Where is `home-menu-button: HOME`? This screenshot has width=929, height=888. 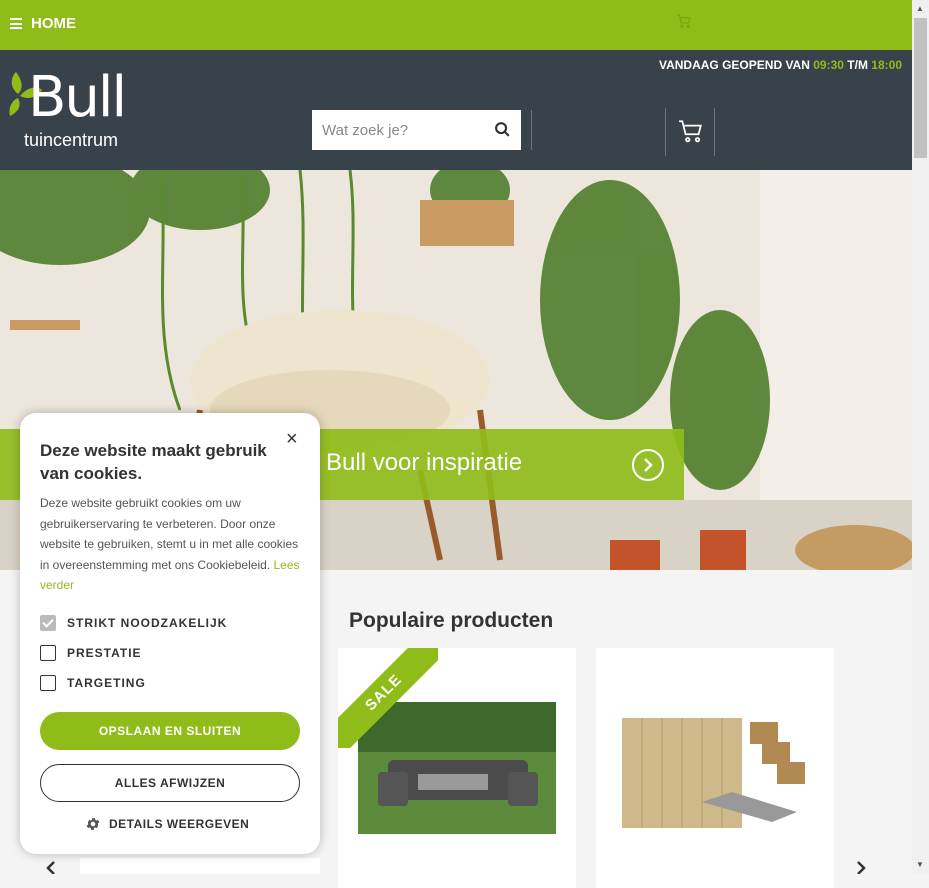
home-menu-button: HOME is located at coordinates (43, 23).